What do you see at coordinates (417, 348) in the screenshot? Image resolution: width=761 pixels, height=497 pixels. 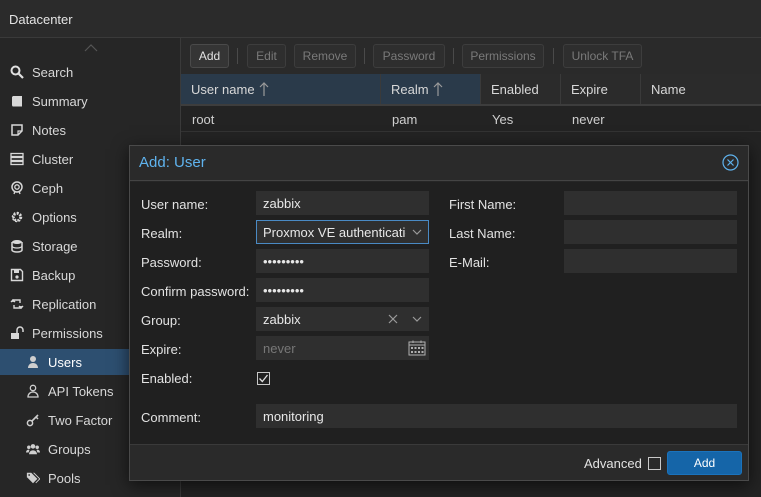 I see `calendar-icon` at bounding box center [417, 348].